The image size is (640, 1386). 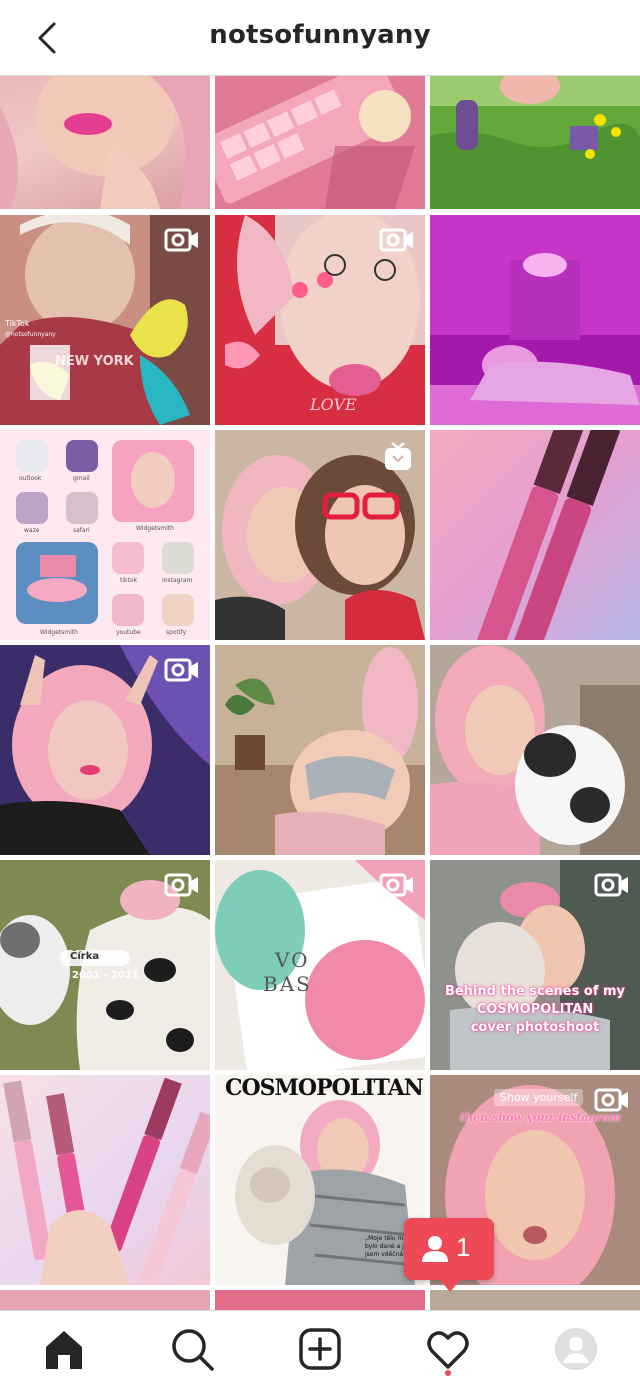 What do you see at coordinates (81, 478) in the screenshot?
I see `app-label: gmail` at bounding box center [81, 478].